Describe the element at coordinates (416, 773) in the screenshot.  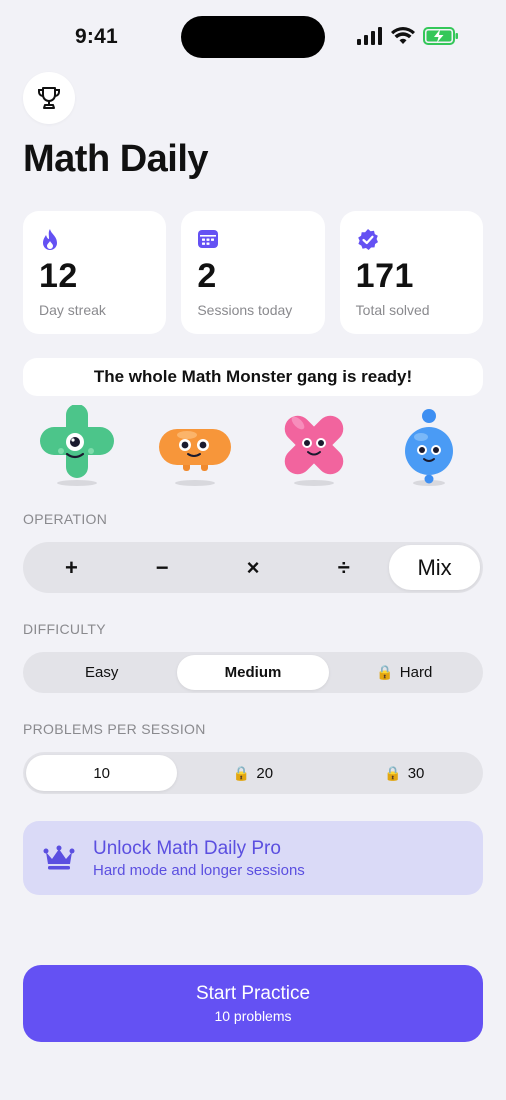
I see `option-label: 30` at that location.